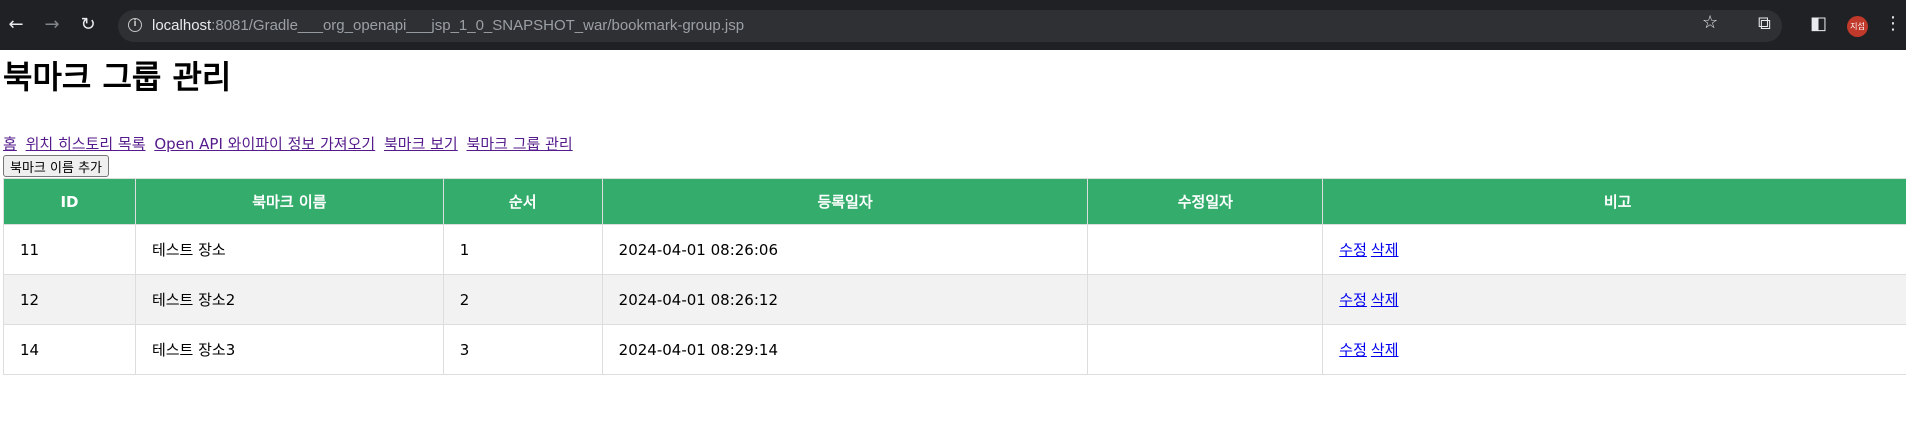 The width and height of the screenshot is (1906, 427). What do you see at coordinates (56, 166) in the screenshot?
I see `add-bookmark-group-button: 북마크 이름 추가` at bounding box center [56, 166].